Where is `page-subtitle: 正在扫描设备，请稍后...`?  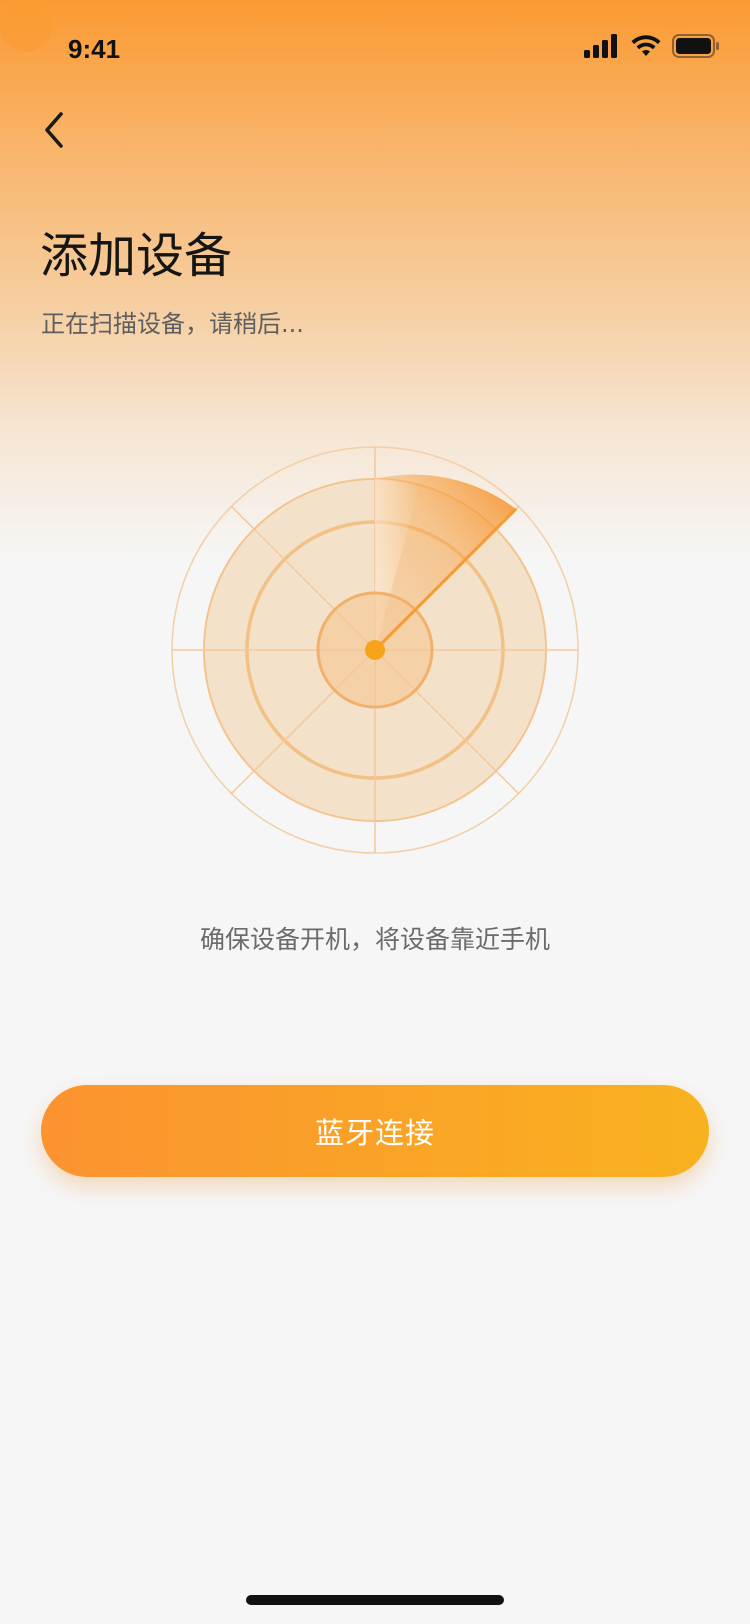
page-subtitle: 正在扫描设备，请稍后... is located at coordinates (172, 324).